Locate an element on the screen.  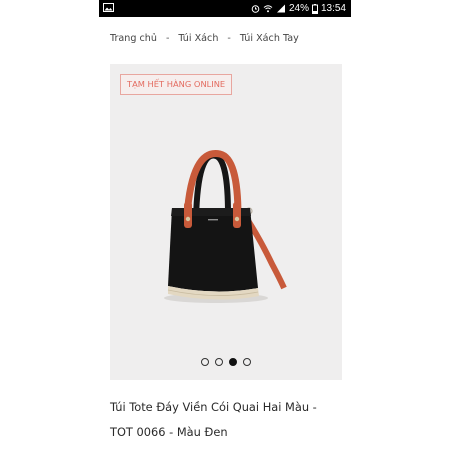
out-of-stock-badge: TẠM HẾT HÀNG ONLINE is located at coordinates (176, 84).